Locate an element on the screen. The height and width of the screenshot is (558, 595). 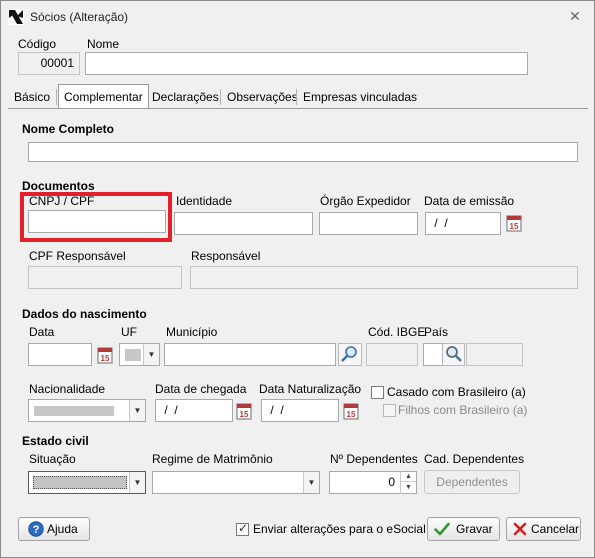
data-chegada-field: / / is located at coordinates (194, 410).